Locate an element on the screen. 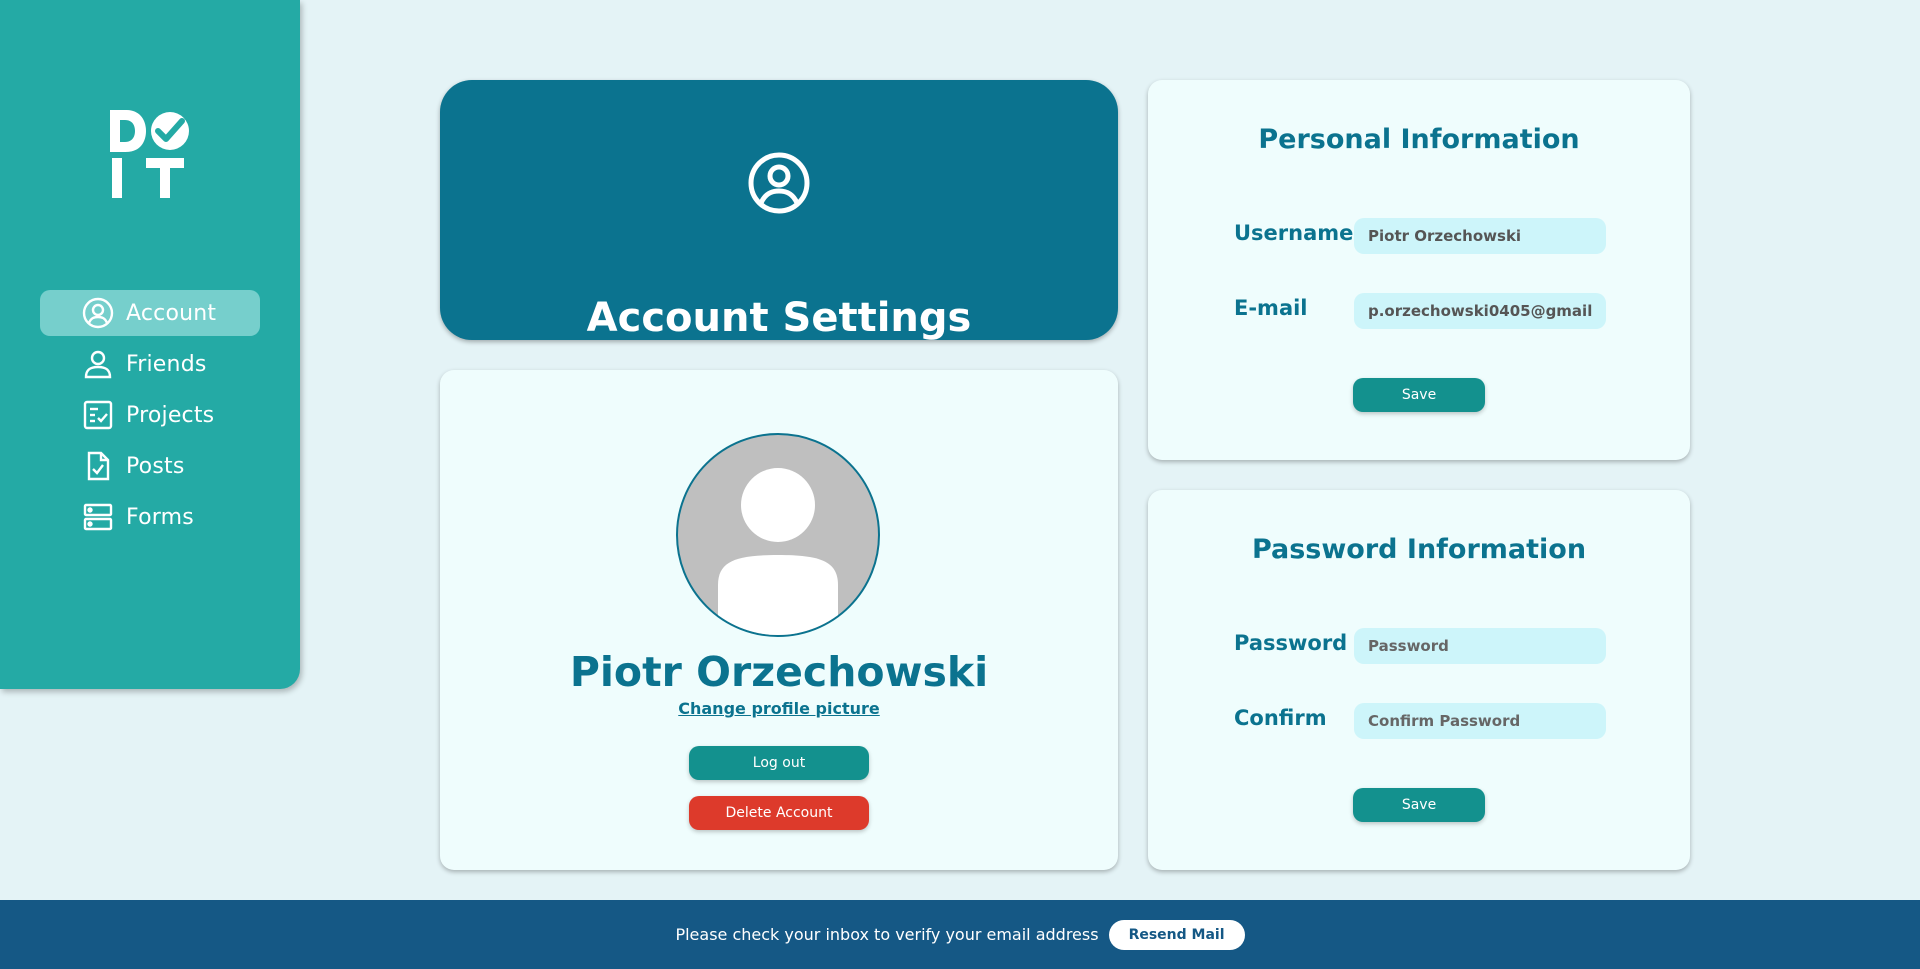 This screenshot has height=969, width=1920. confirm-password-field is located at coordinates (1480, 721).